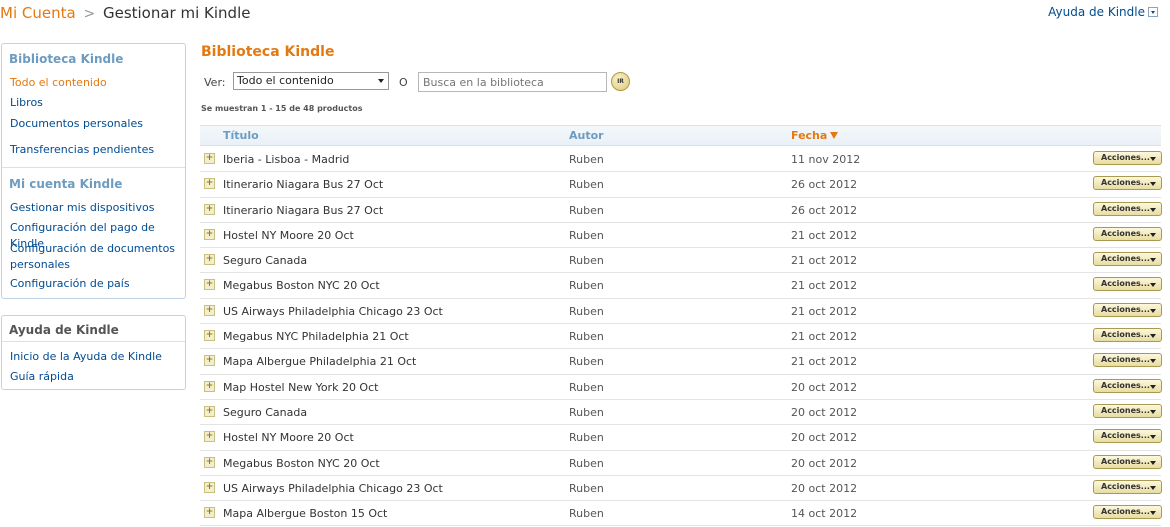  I want to click on sidebar-item-books: Libros, so click(96, 103).